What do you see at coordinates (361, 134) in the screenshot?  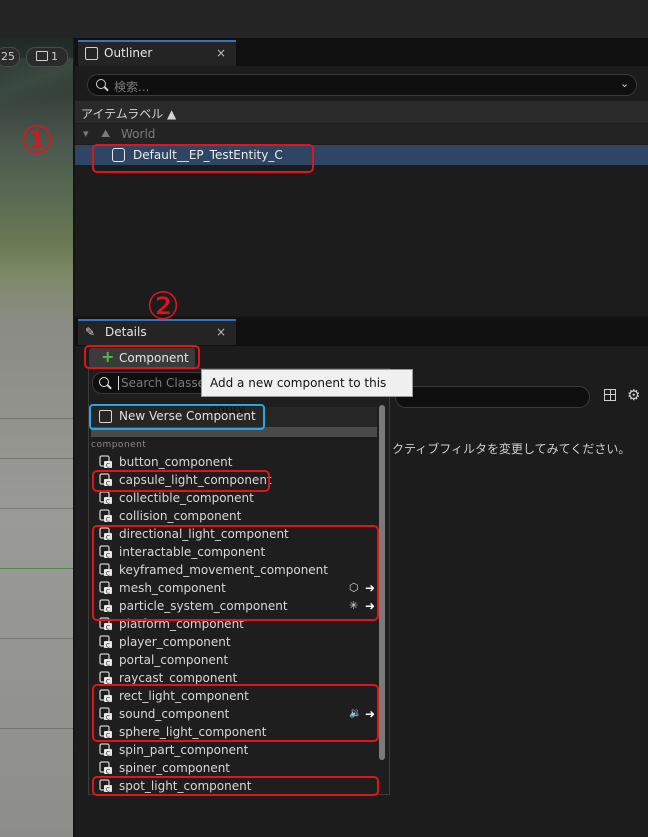 I see `outliner-row-world: ▾ ⛰ World` at bounding box center [361, 134].